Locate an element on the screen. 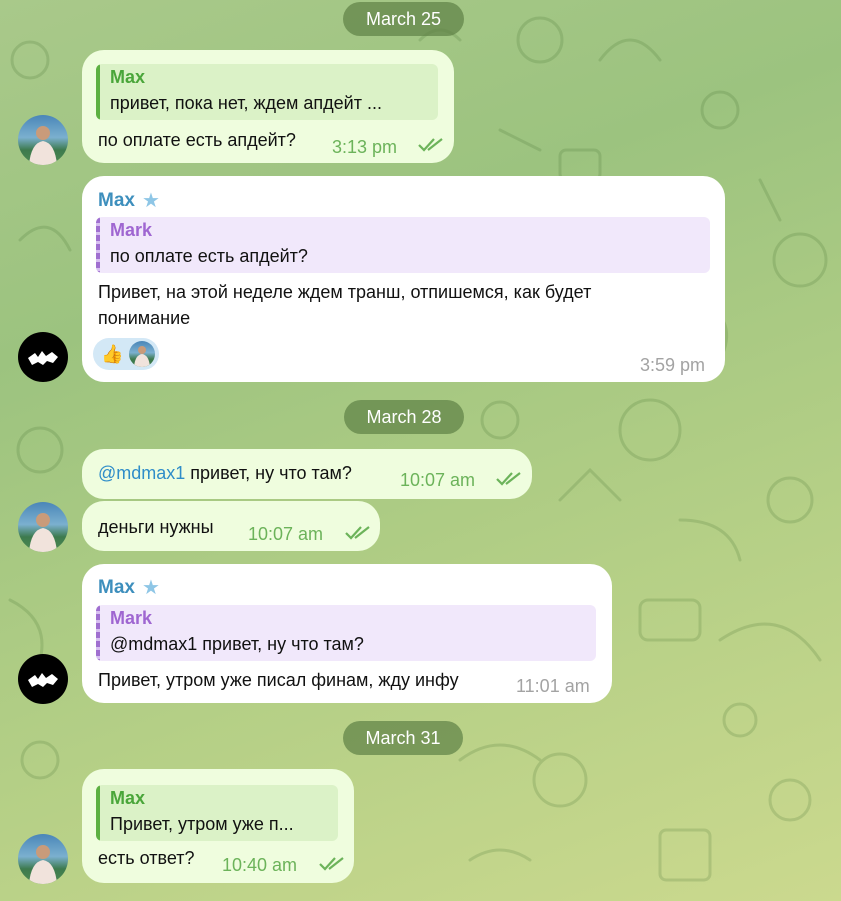 This screenshot has width=841, height=901. message-text: по оплате есть апдейт? is located at coordinates (197, 140).